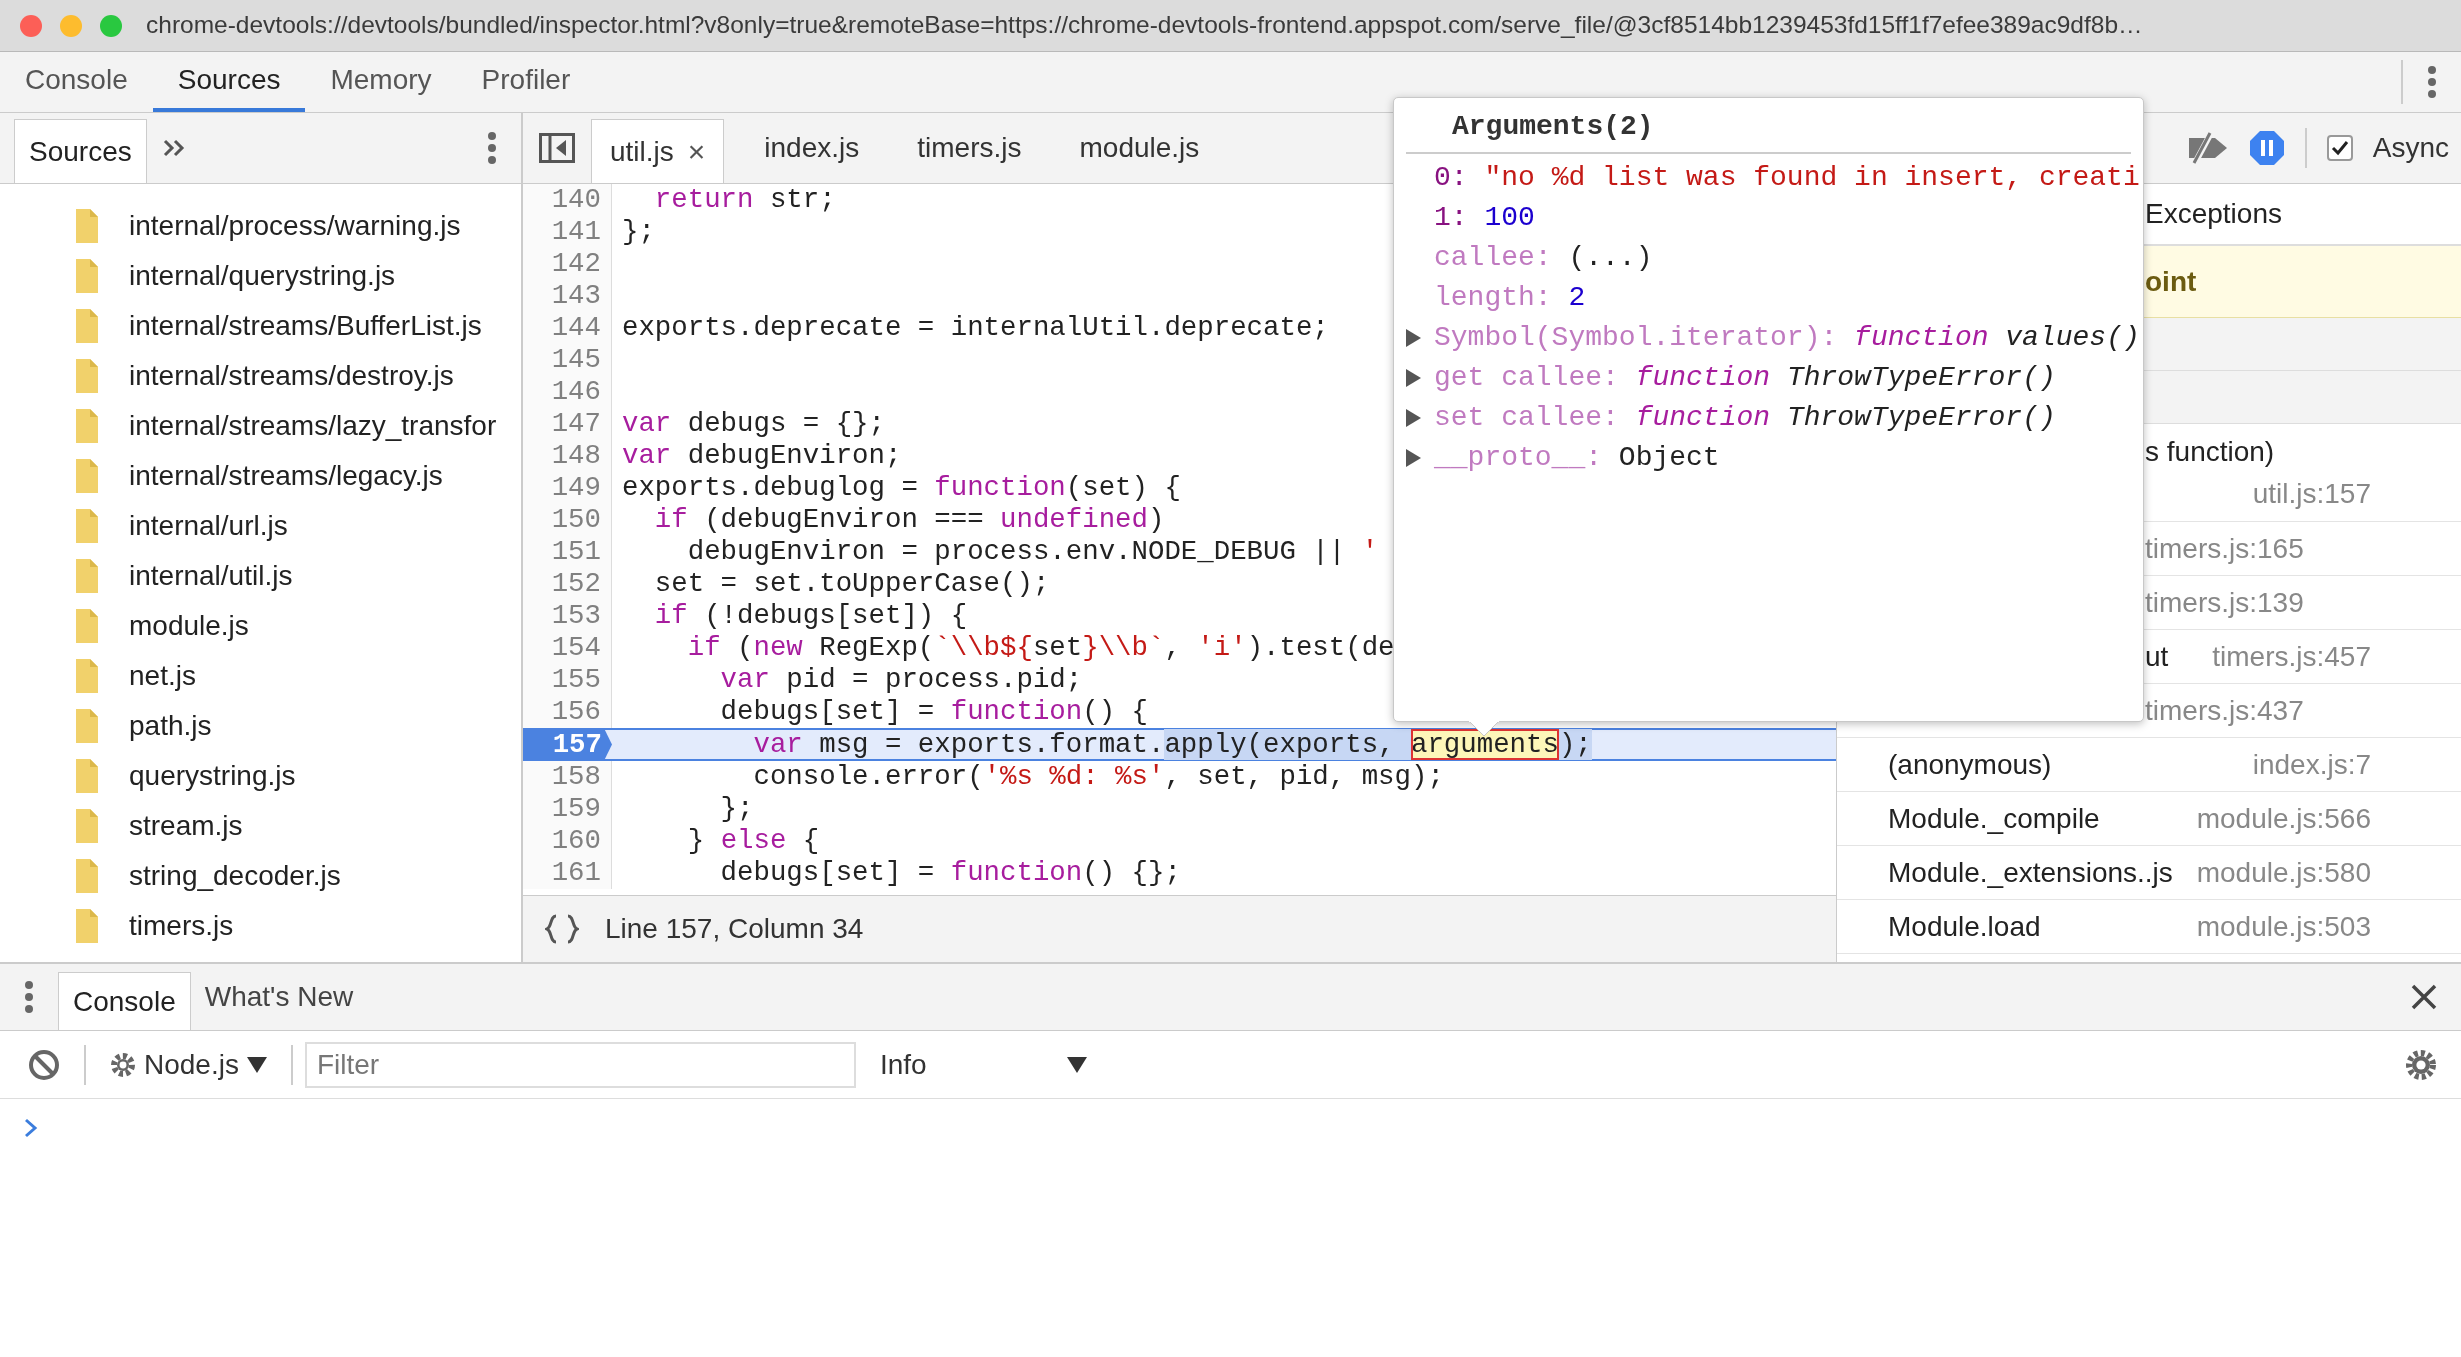 The width and height of the screenshot is (2461, 1357). I want to click on file-name: internal/process/warning.js, so click(295, 226).